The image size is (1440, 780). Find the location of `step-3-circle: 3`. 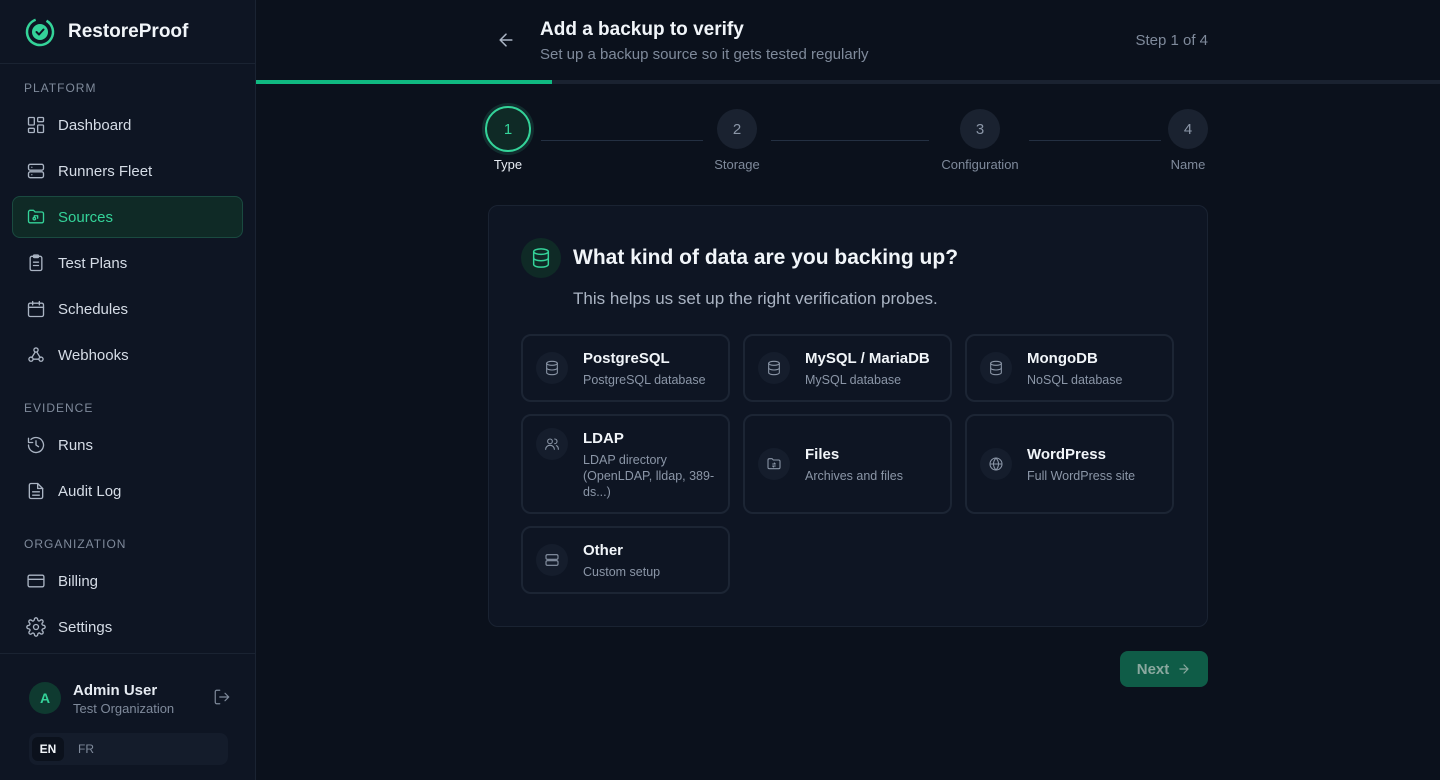

step-3-circle: 3 is located at coordinates (980, 129).